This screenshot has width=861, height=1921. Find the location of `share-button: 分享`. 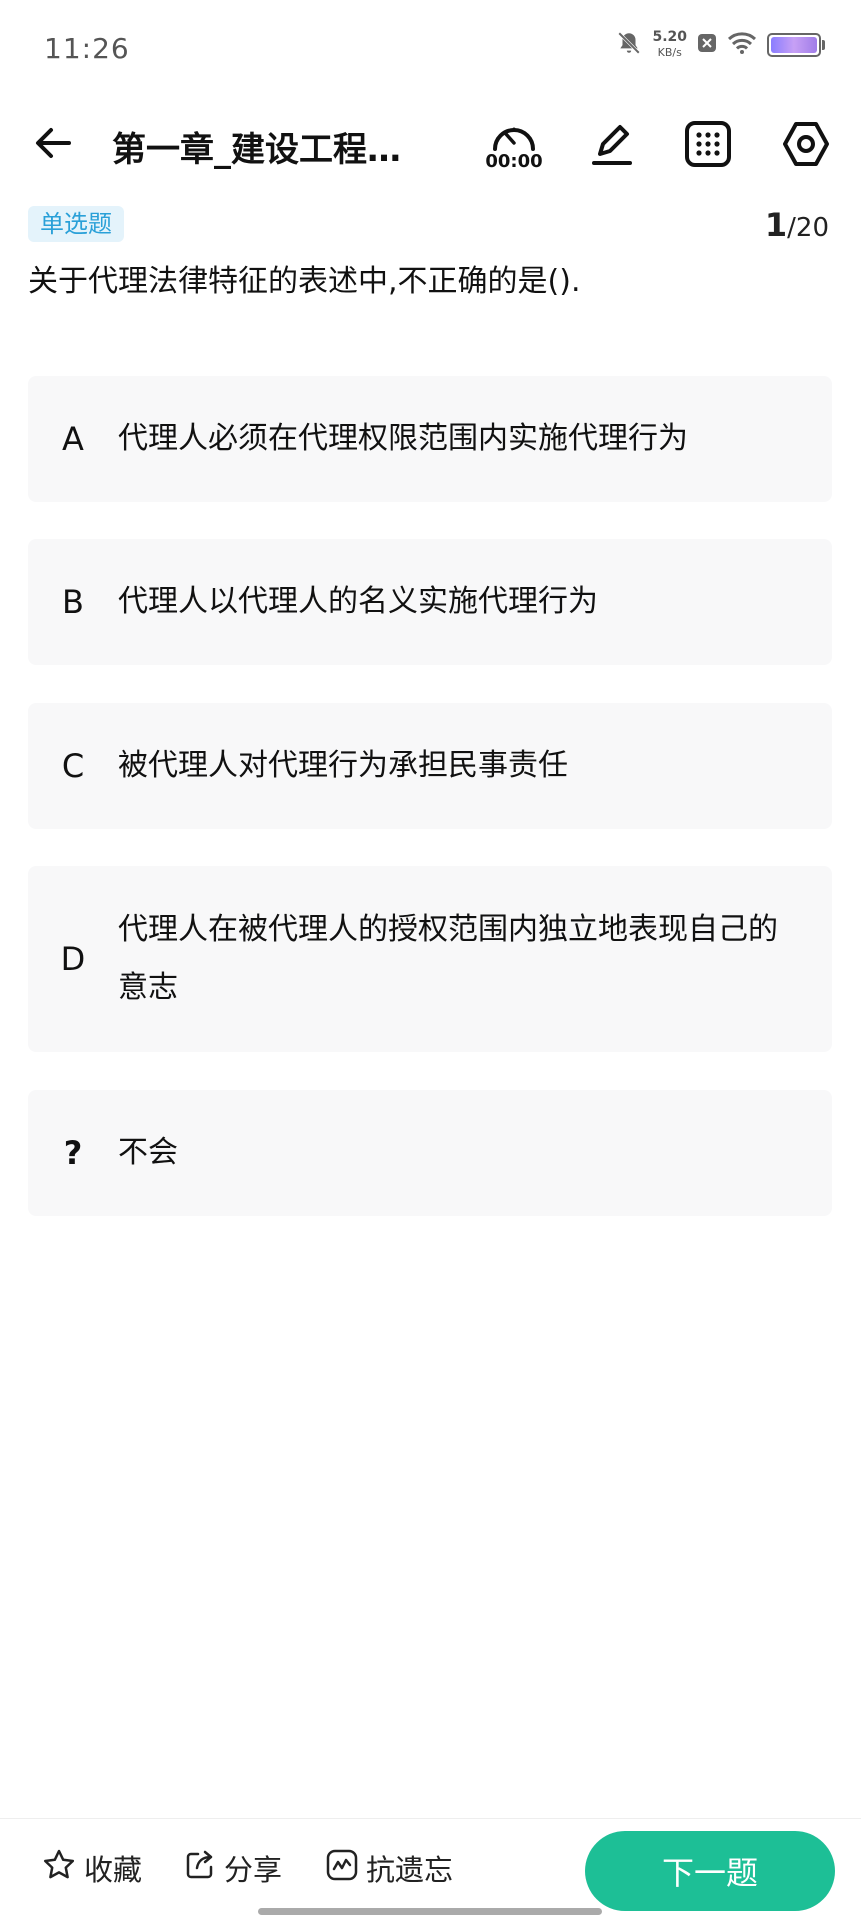

share-button: 分享 is located at coordinates (233, 1868).